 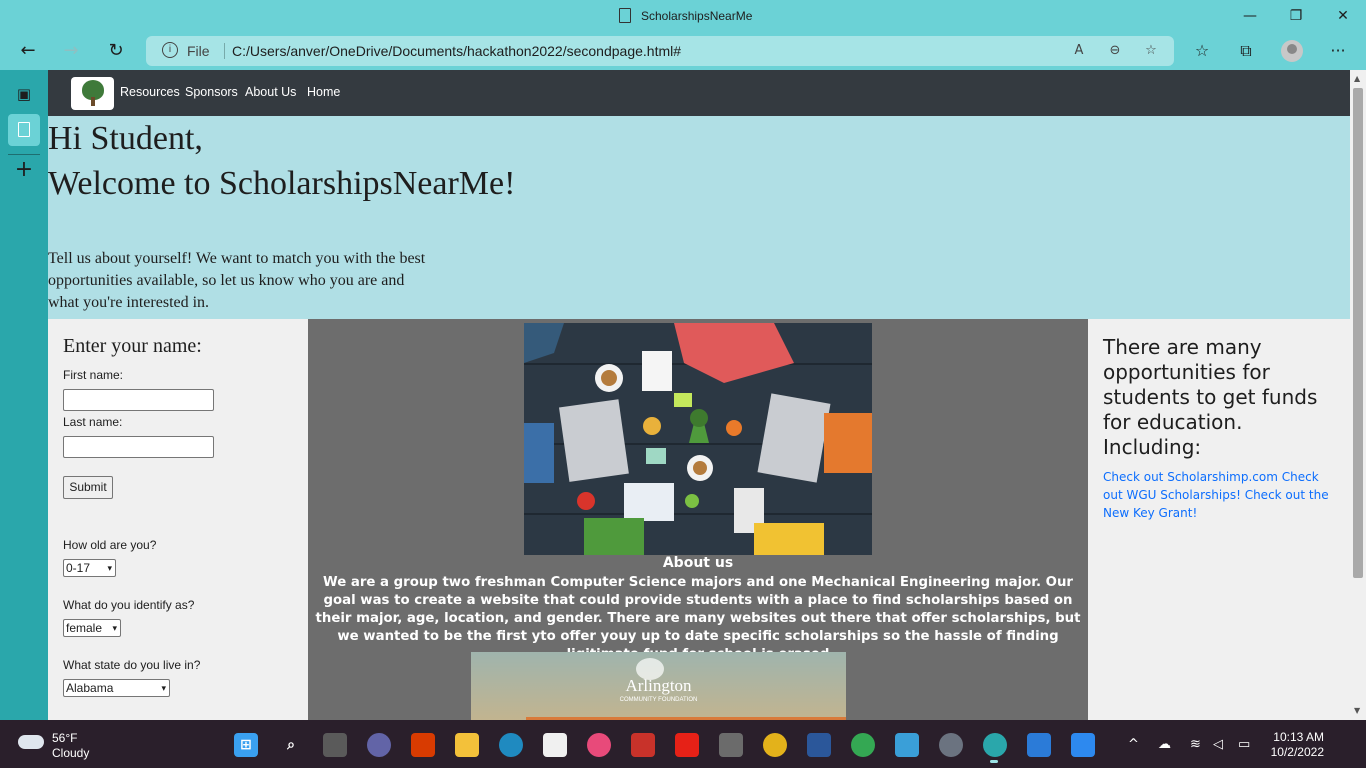 I want to click on tab-page-icon, so click(x=24, y=129).